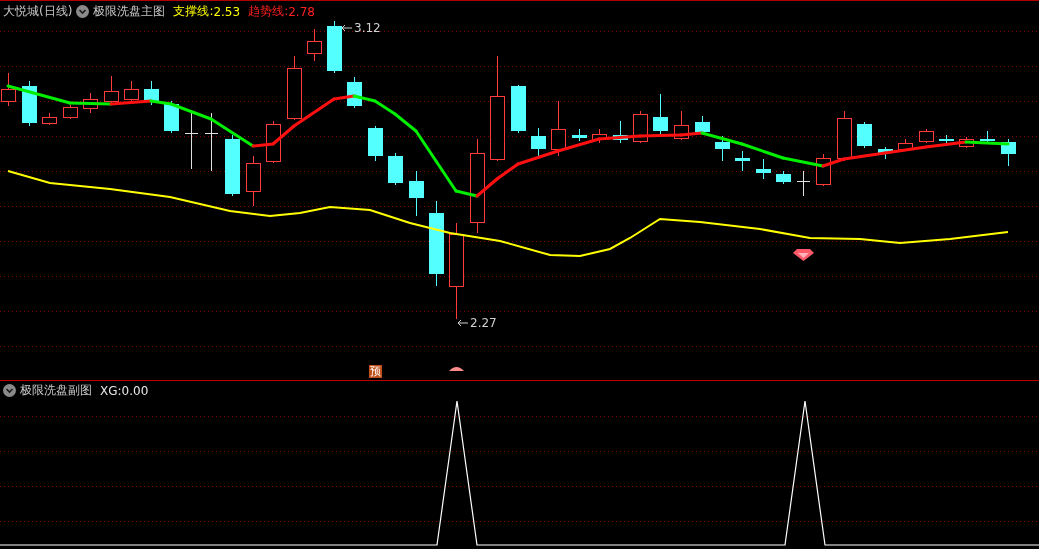 The image size is (1039, 549). What do you see at coordinates (367, 28) in the screenshot?
I see `price-label: 3.12` at bounding box center [367, 28].